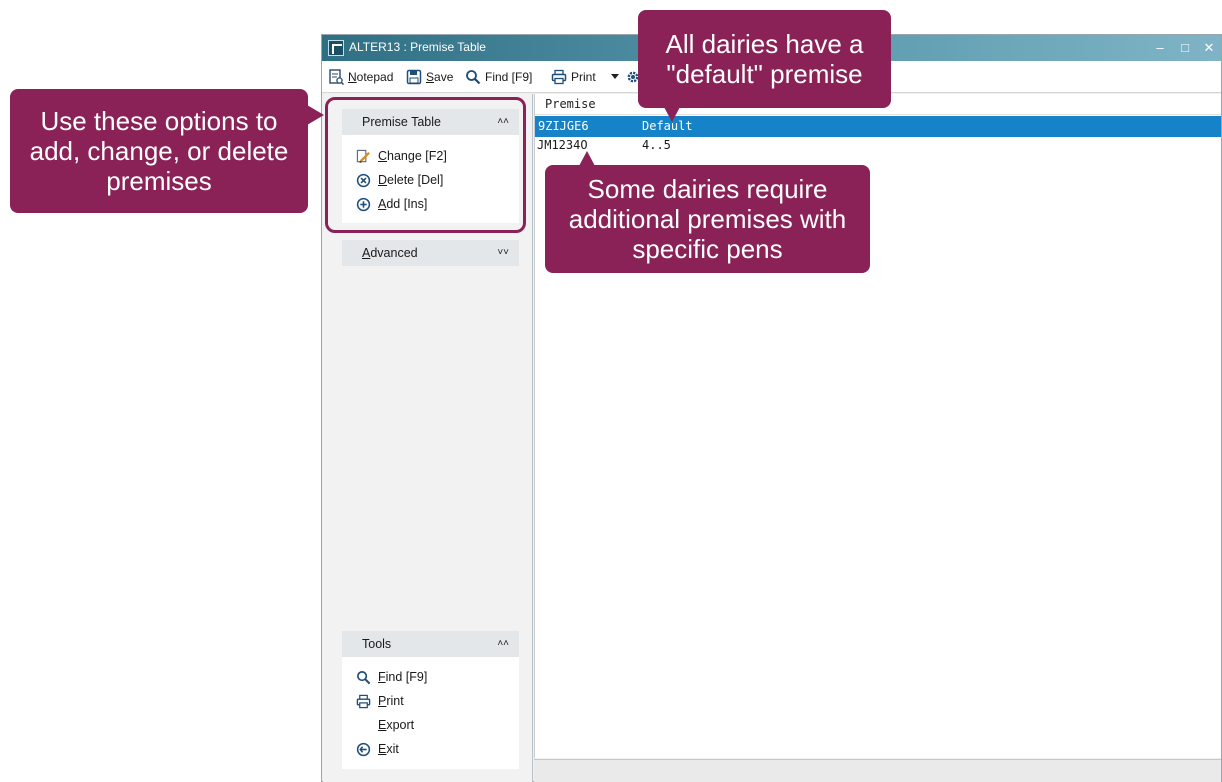 This screenshot has height=782, width=1222. I want to click on minimize-button: –, so click(1160, 48).